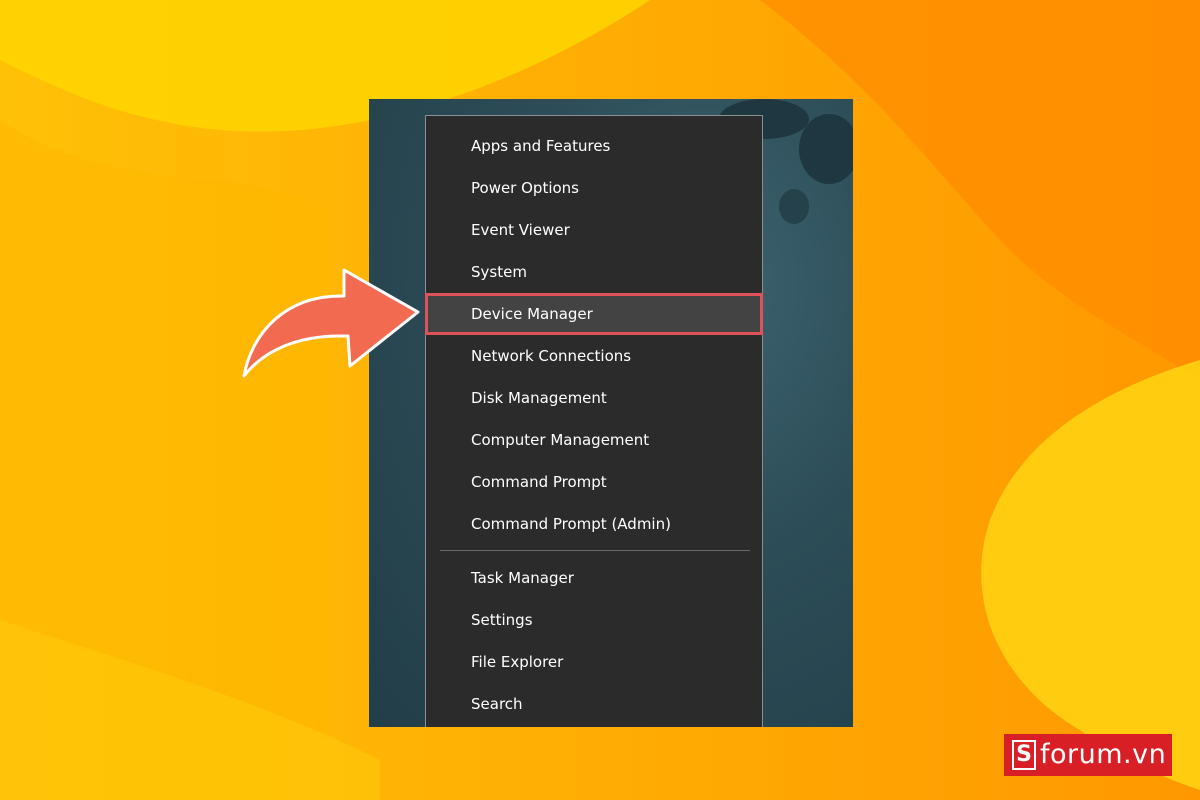  What do you see at coordinates (595, 550) in the screenshot?
I see `menu-separator` at bounding box center [595, 550].